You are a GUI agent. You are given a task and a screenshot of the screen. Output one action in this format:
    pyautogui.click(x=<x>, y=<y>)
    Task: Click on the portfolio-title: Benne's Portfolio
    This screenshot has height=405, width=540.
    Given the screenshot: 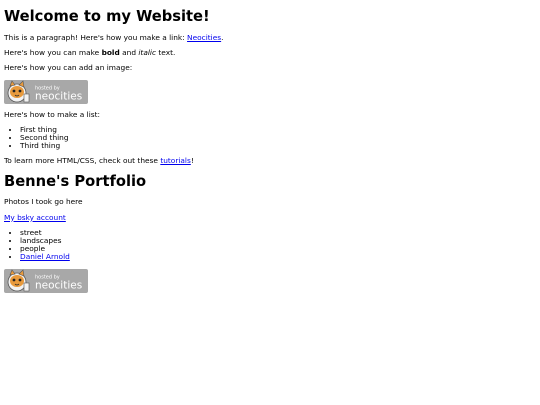 What is the action you would take?
    pyautogui.click(x=75, y=181)
    